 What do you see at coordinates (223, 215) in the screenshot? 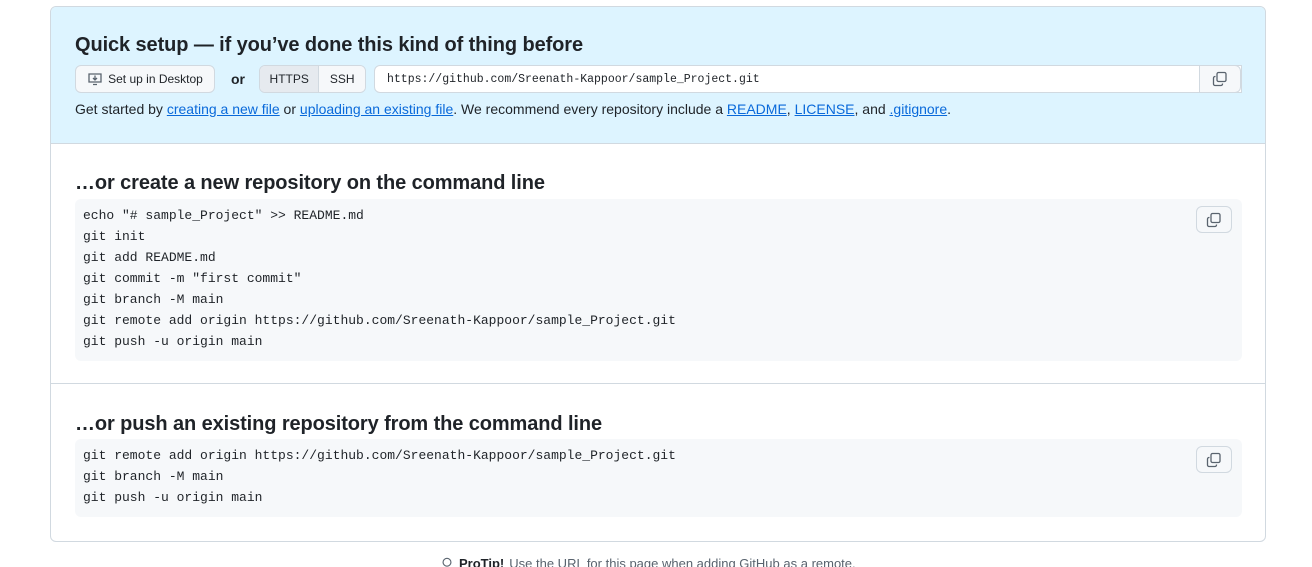
I see `code-line: echo "# sample_Project" >> README.md` at bounding box center [223, 215].